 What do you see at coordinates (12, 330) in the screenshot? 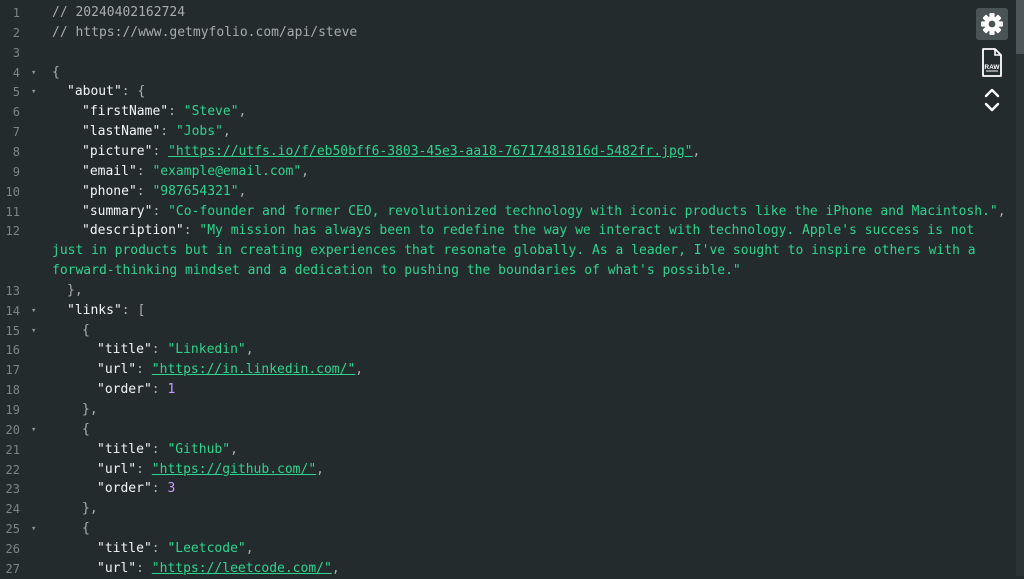
I see `line-number: 15` at bounding box center [12, 330].